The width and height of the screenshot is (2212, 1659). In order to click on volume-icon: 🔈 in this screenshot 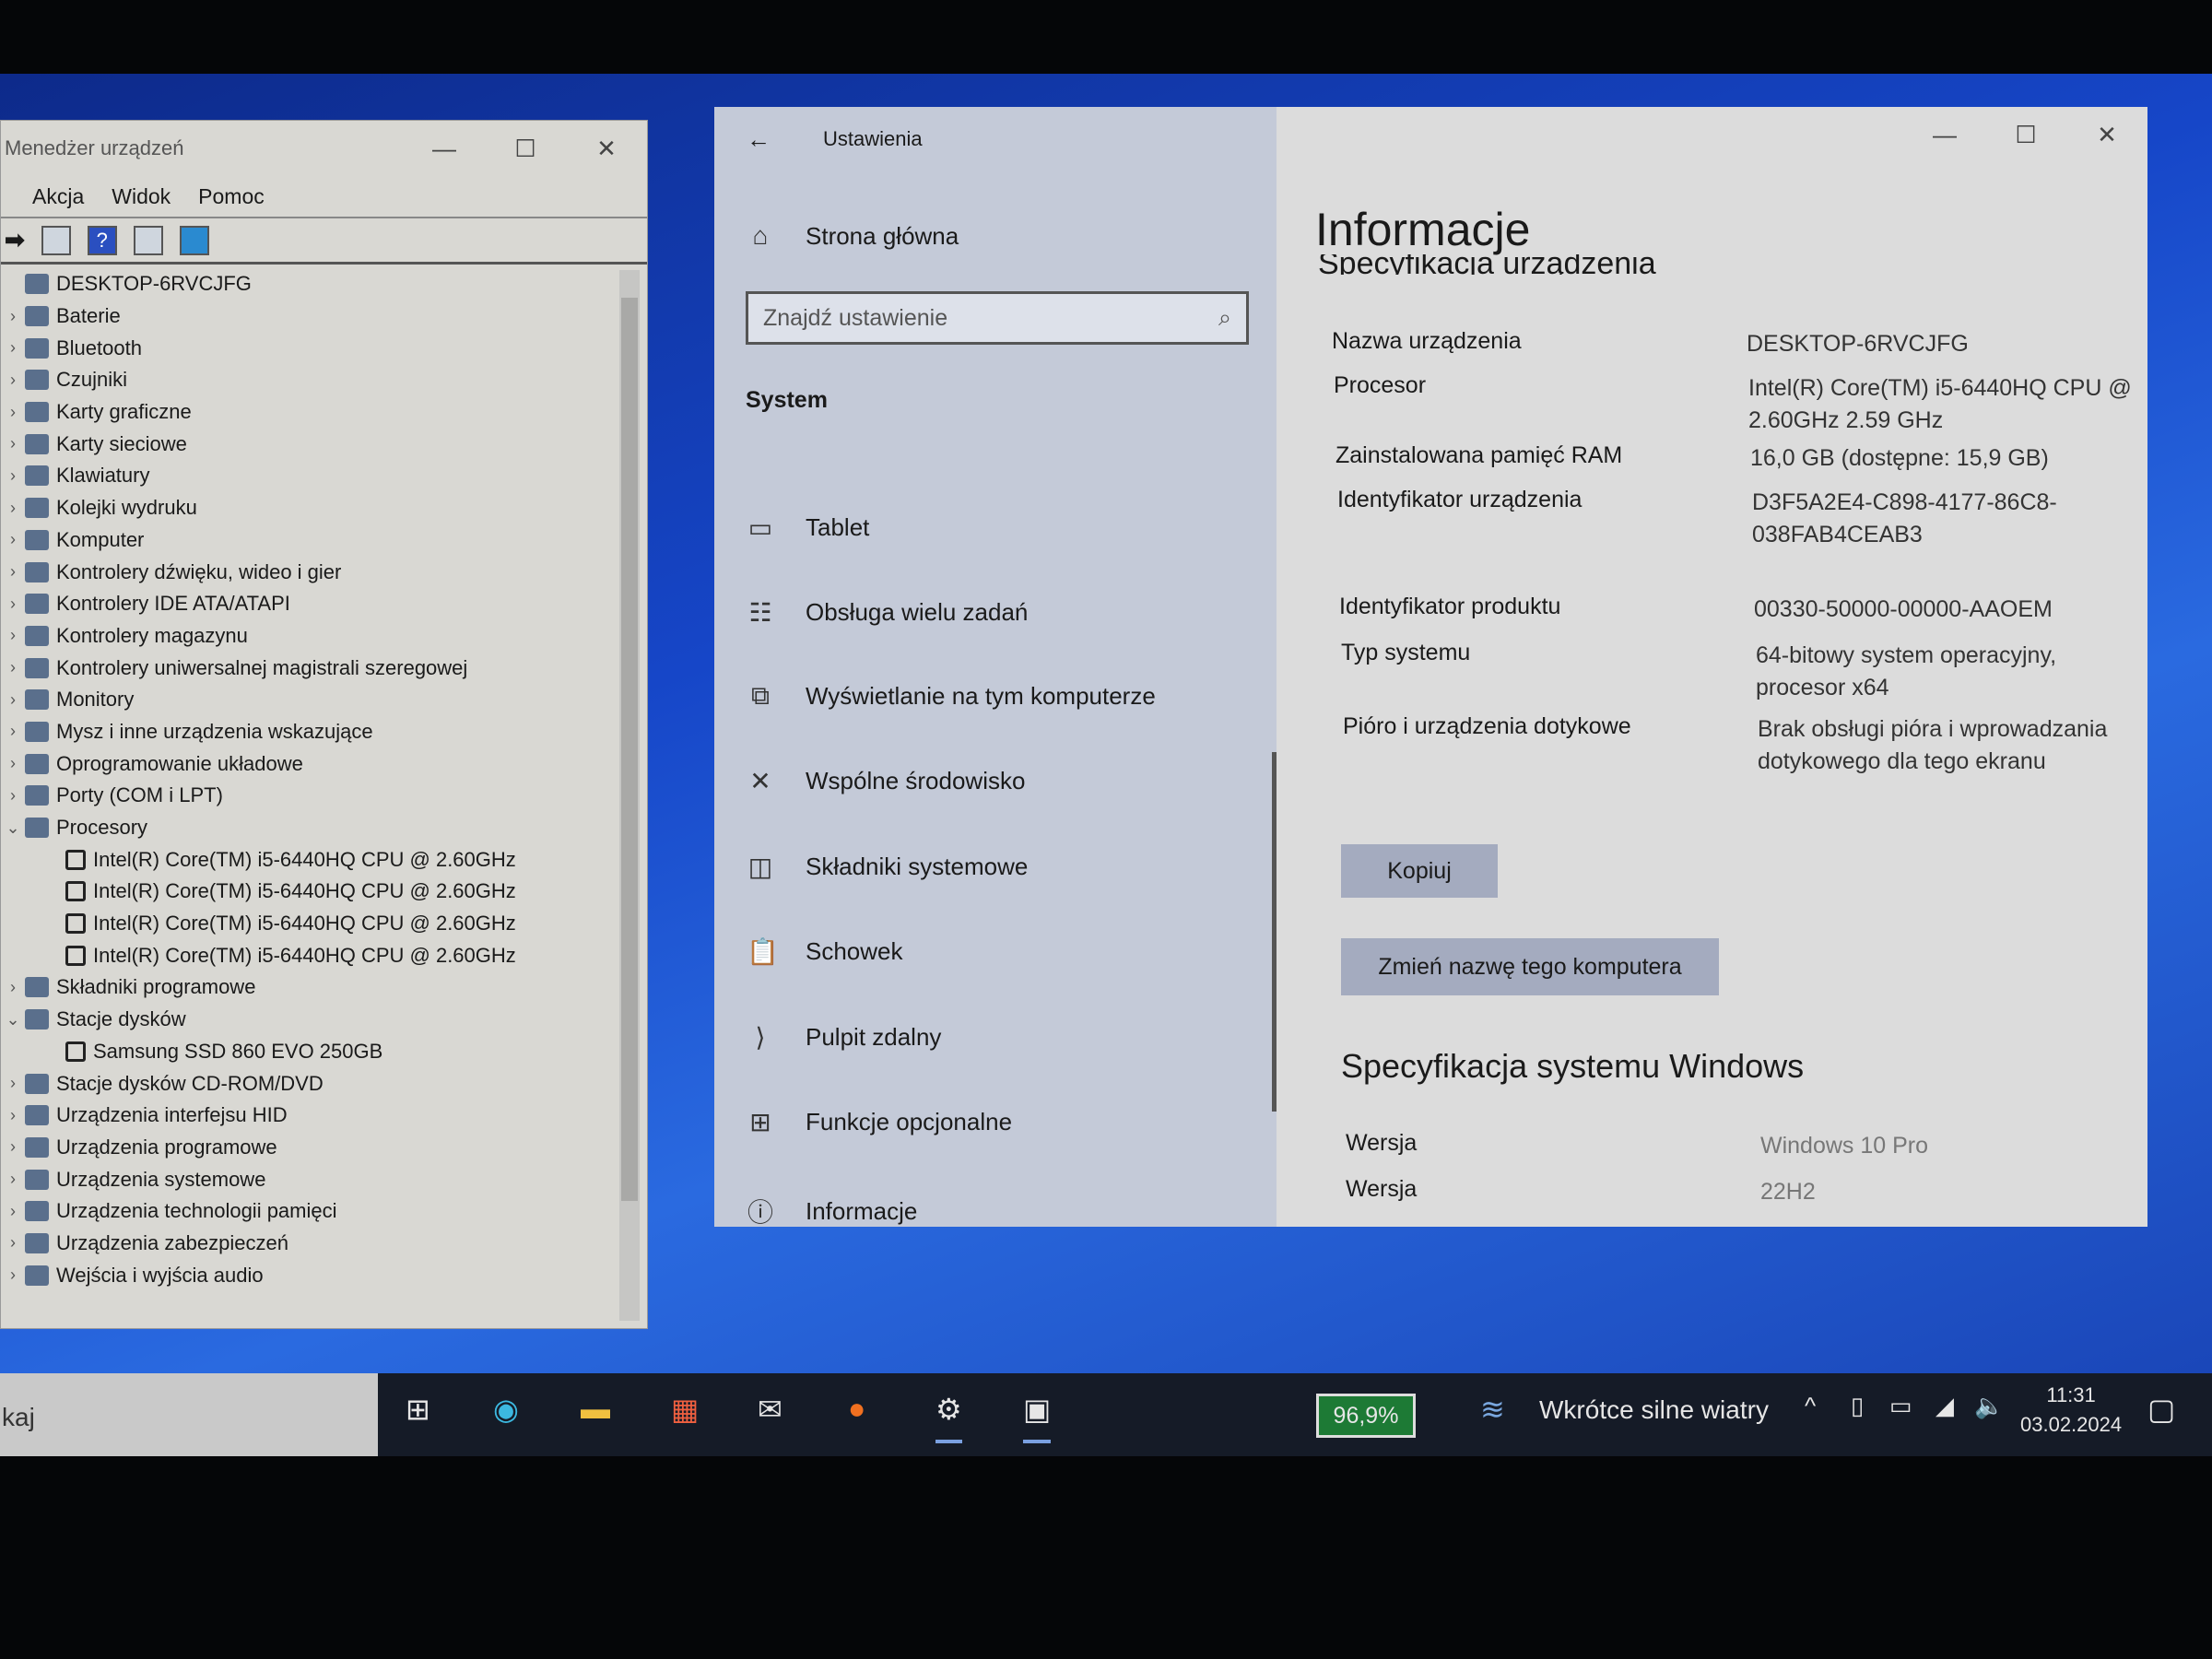, I will do `click(1989, 1406)`.